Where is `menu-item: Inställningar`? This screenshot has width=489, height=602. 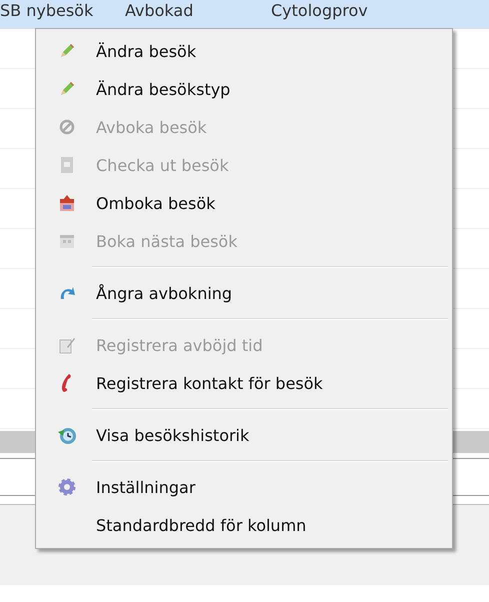 menu-item: Inställningar is located at coordinates (244, 487).